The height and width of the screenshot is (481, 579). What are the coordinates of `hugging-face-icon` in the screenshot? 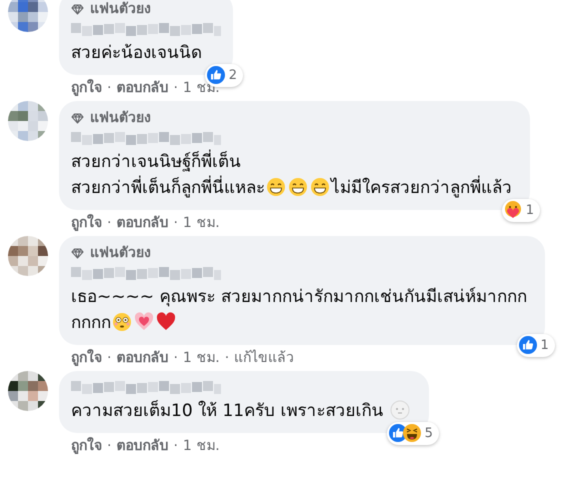 It's located at (513, 210).